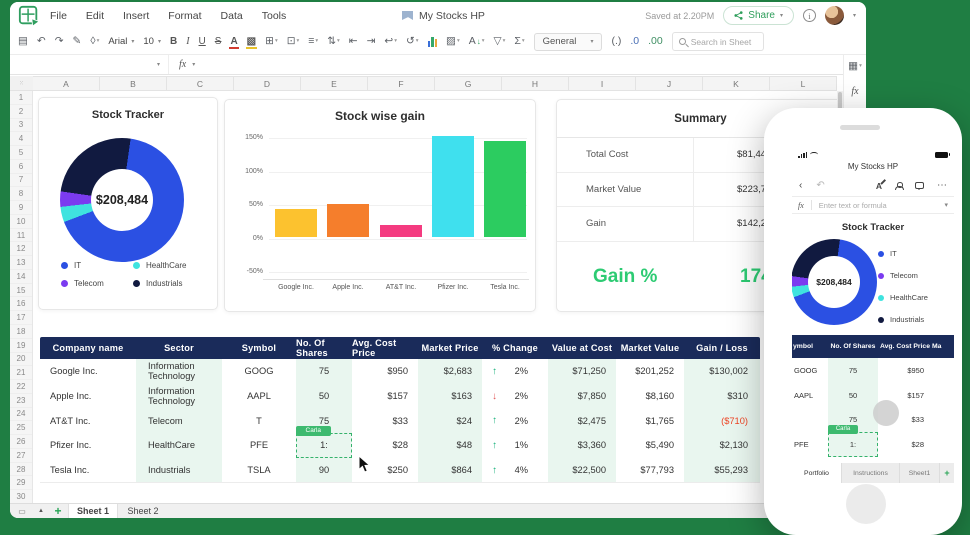 Image resolution: width=970 pixels, height=535 pixels. I want to click on document-title: My Stocks HP, so click(443, 15).